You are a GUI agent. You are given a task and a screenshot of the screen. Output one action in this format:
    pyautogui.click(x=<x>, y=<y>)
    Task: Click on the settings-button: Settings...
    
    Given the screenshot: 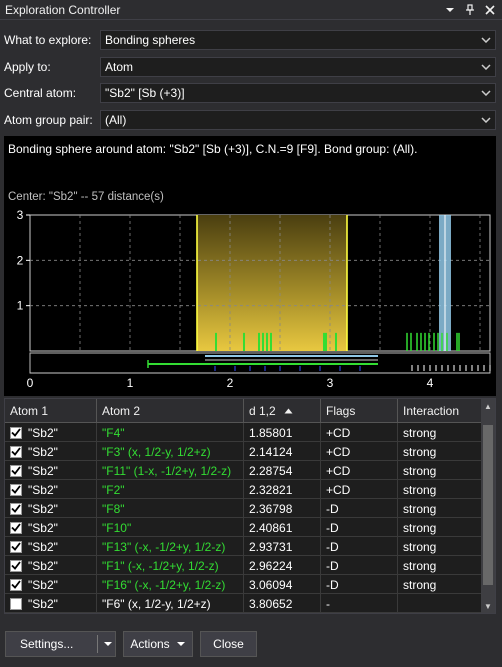 What is the action you would take?
    pyautogui.click(x=60, y=644)
    